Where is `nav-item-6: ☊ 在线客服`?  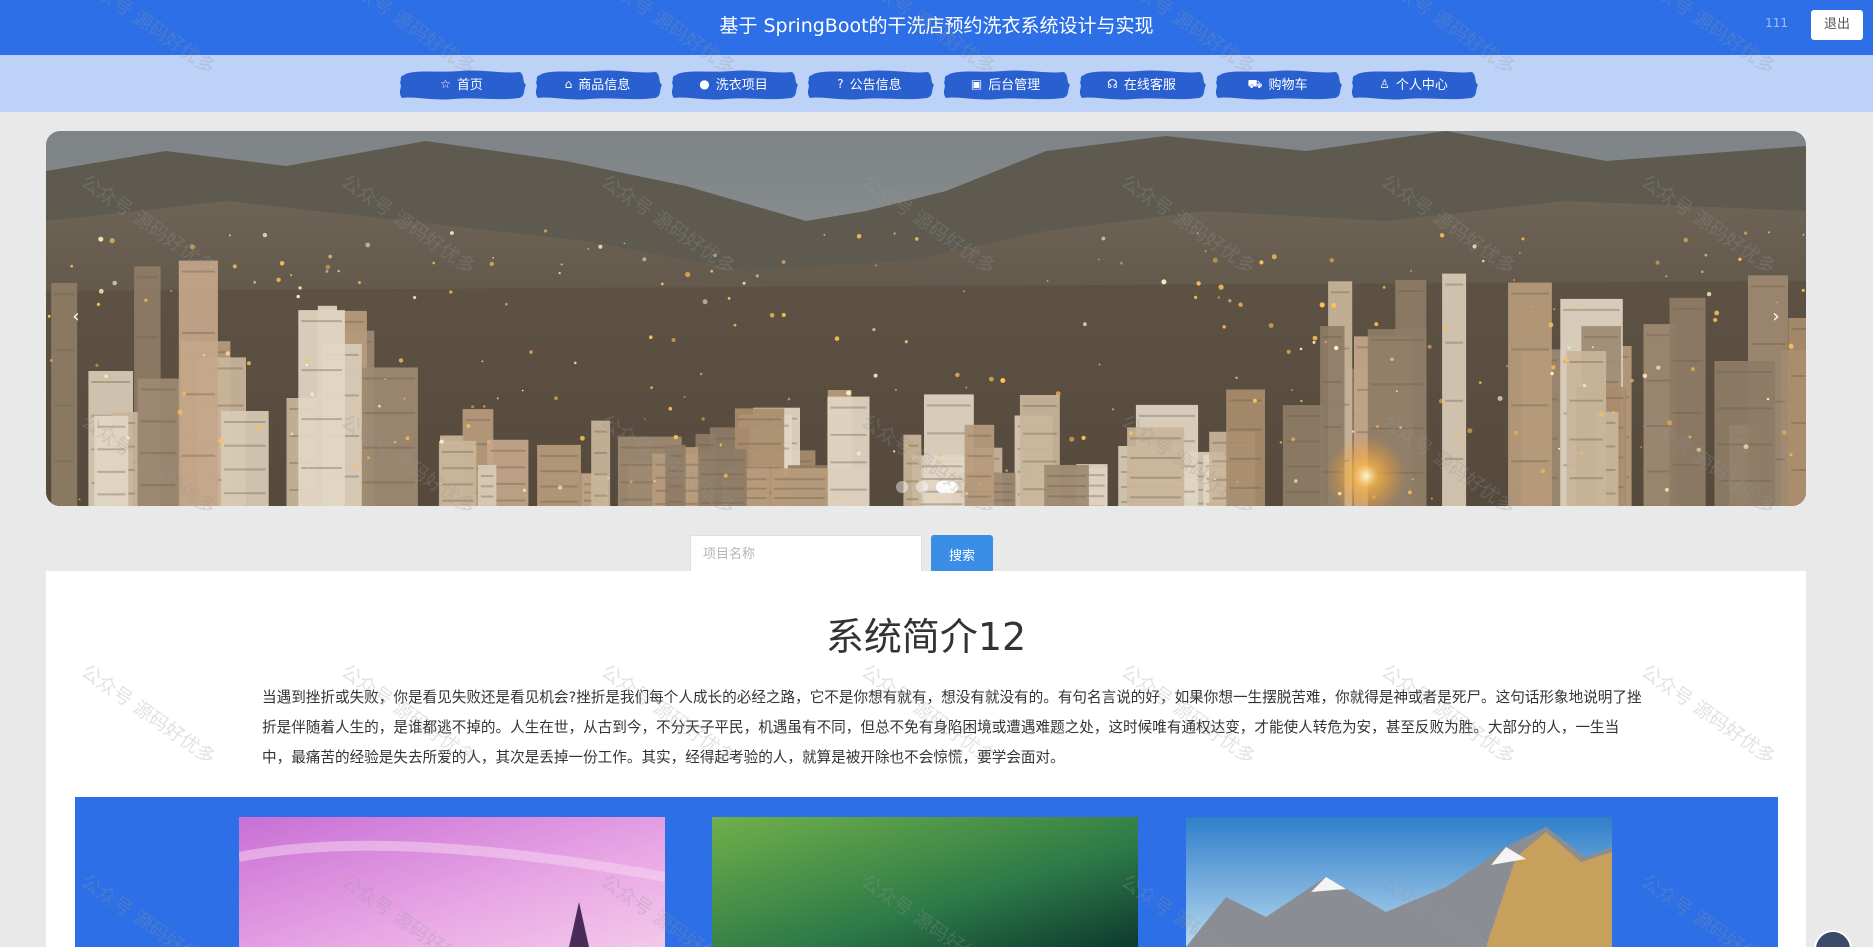 nav-item-6: ☊ 在线客服 is located at coordinates (1142, 84).